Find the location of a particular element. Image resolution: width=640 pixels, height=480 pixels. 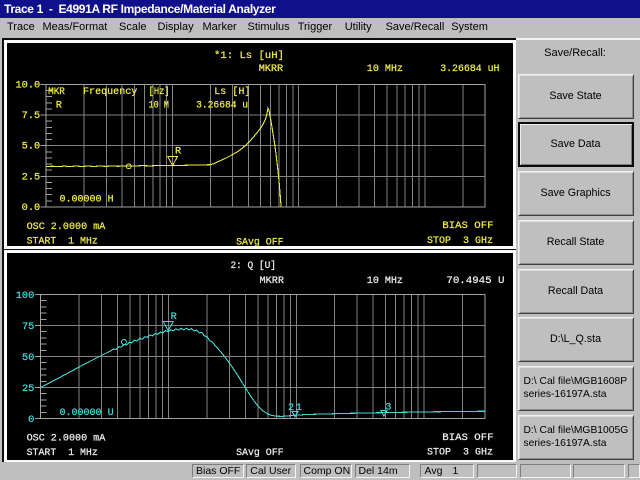

svg-text: 3 is located at coordinates (388, 407).